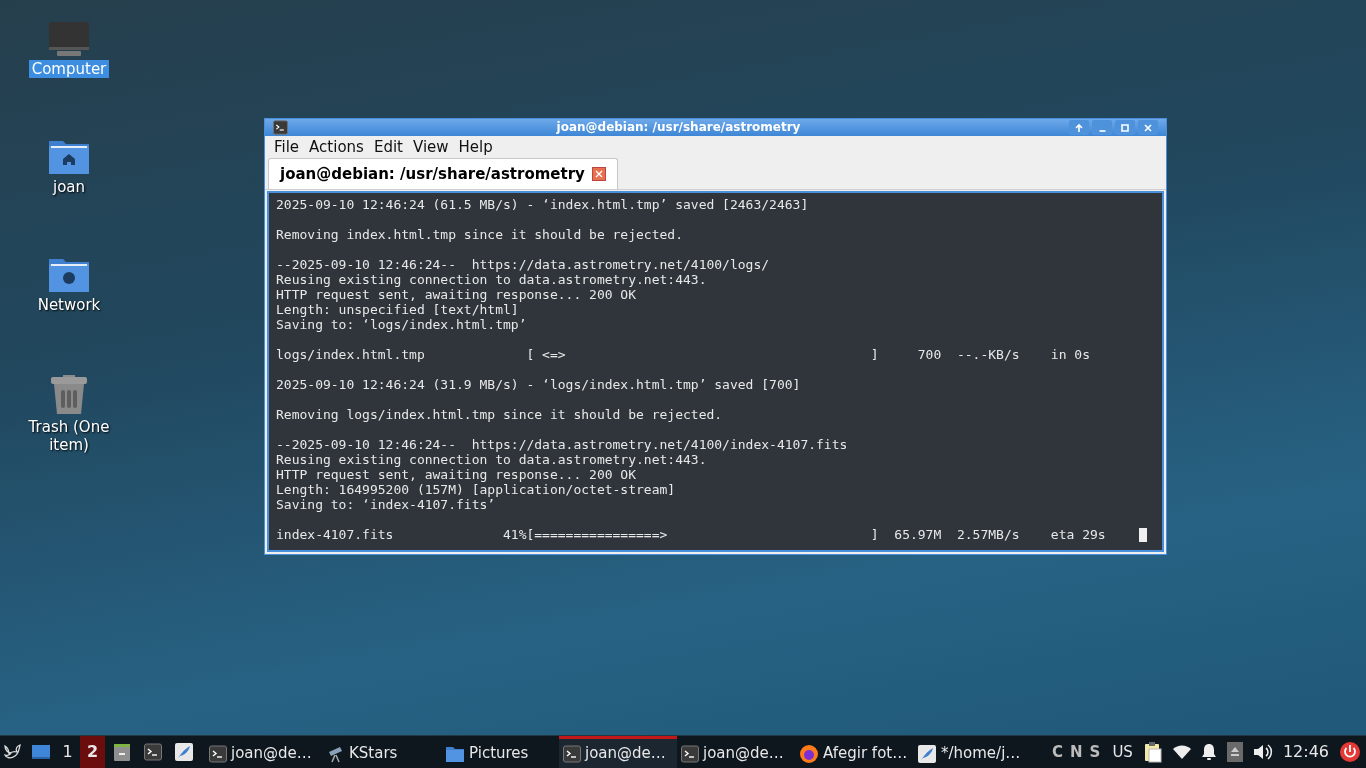 The width and height of the screenshot is (1366, 768). Describe the element at coordinates (69, 395) in the screenshot. I see `trash-icon` at that location.